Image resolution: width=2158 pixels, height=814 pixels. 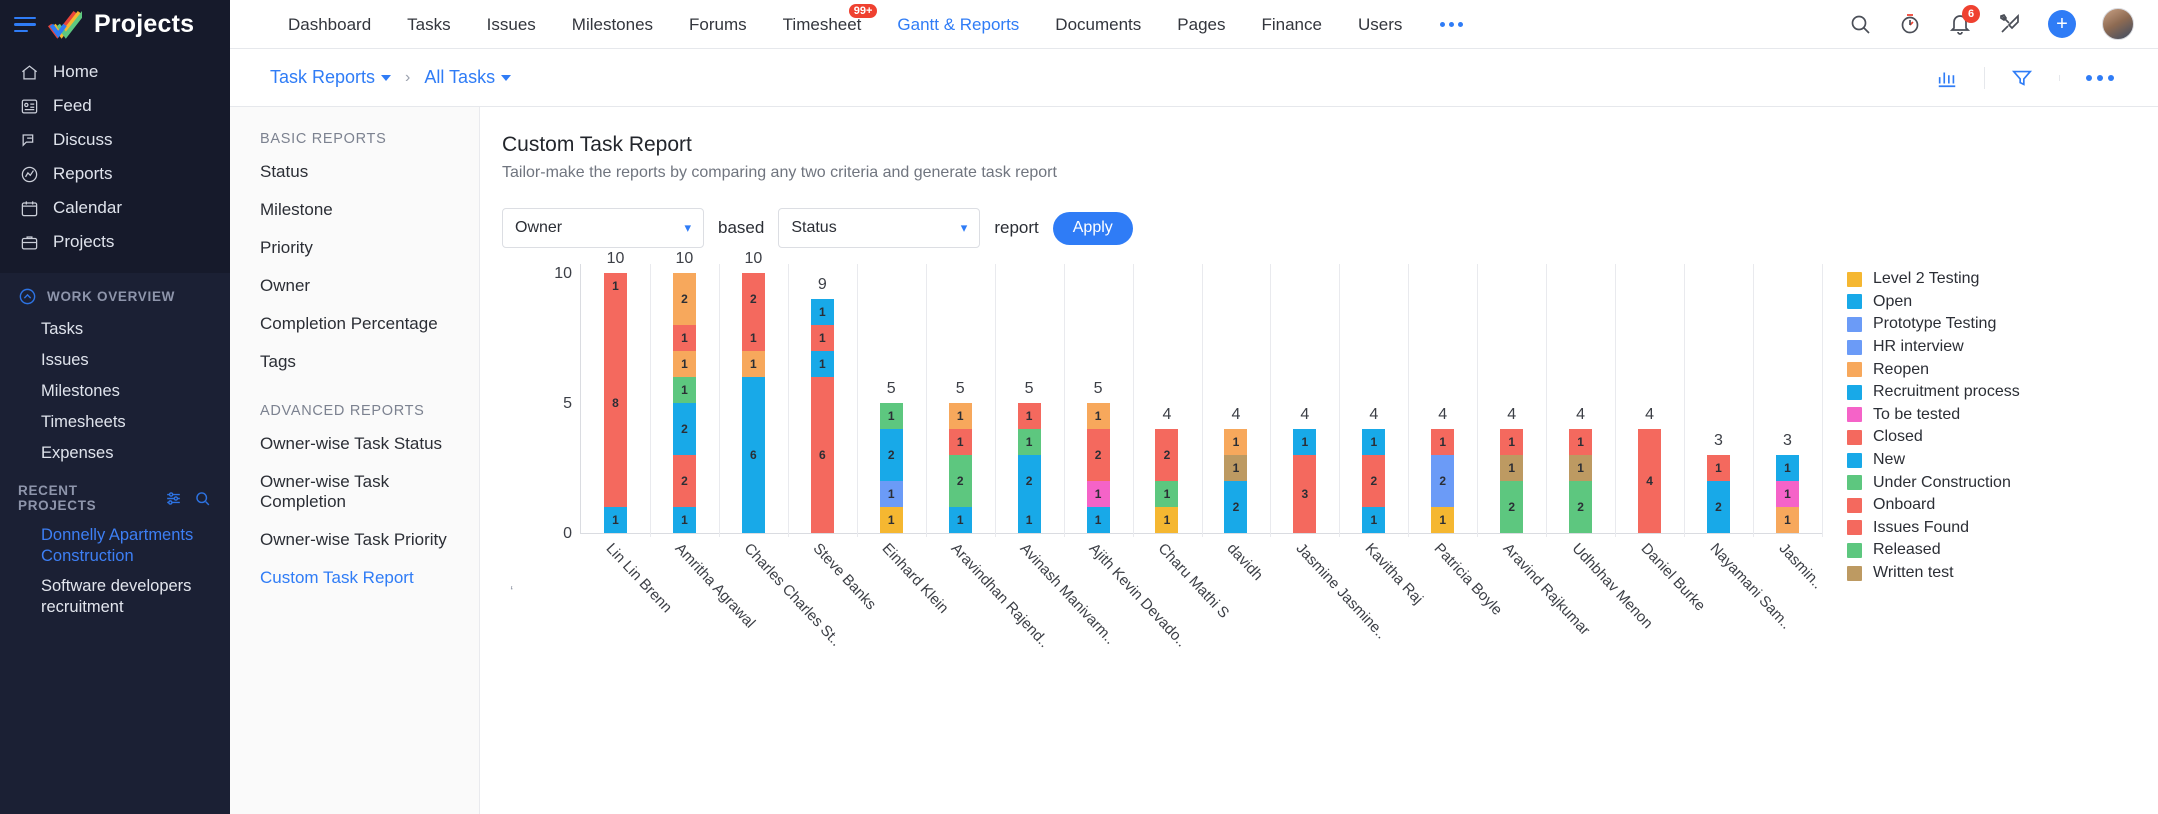 I want to click on sidebar-item-reports: Reports, so click(x=115, y=174).